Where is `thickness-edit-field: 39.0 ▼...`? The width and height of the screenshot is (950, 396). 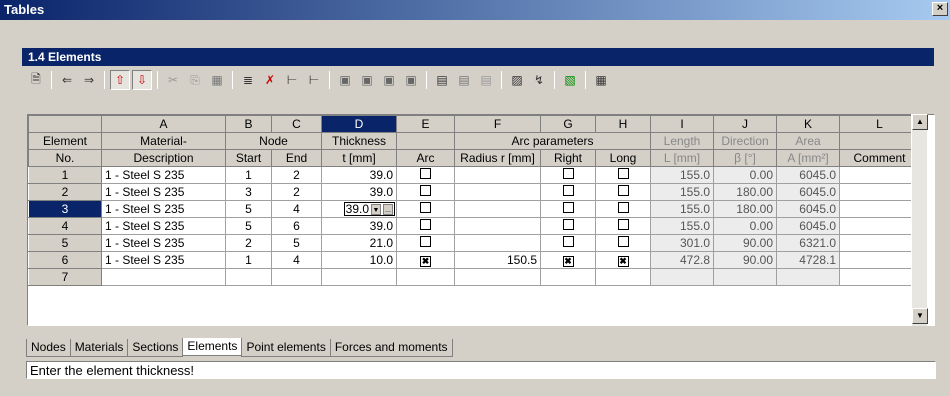
thickness-edit-field: 39.0 ▼... is located at coordinates (369, 209).